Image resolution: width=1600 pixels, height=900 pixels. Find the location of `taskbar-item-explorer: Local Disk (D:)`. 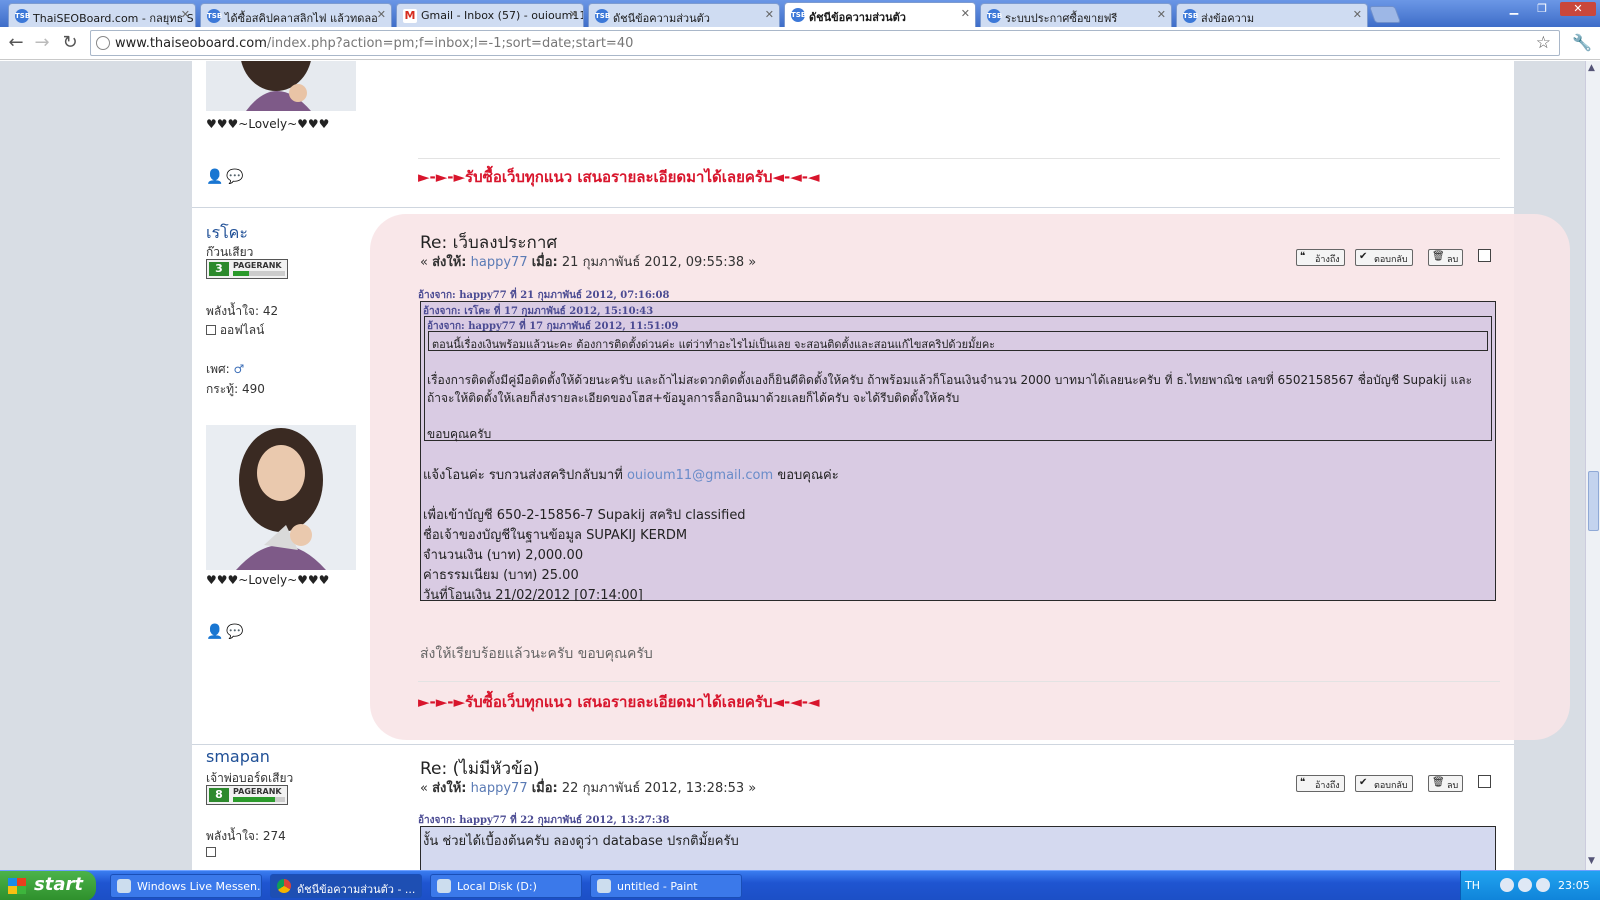

taskbar-item-explorer: Local Disk (D:) is located at coordinates (506, 886).